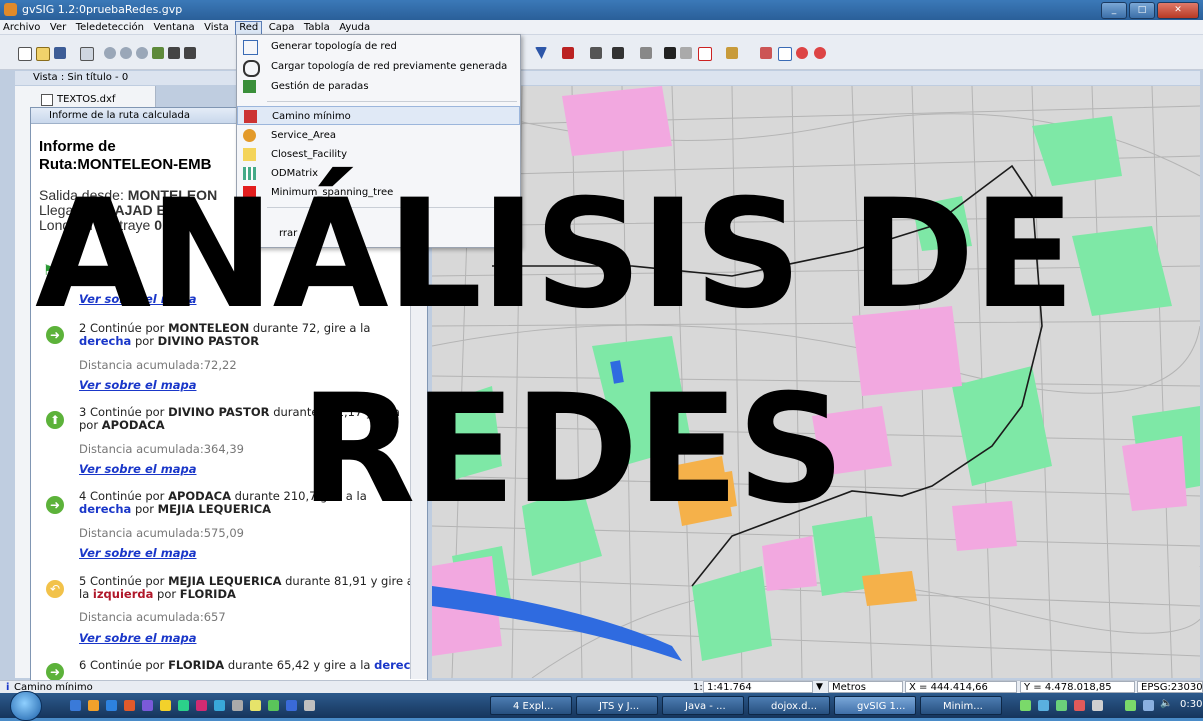 The width and height of the screenshot is (1203, 721). Describe the element at coordinates (137, 469) in the screenshot. I see `ver-mapa-link-3: Ver sobre el mapa` at that location.